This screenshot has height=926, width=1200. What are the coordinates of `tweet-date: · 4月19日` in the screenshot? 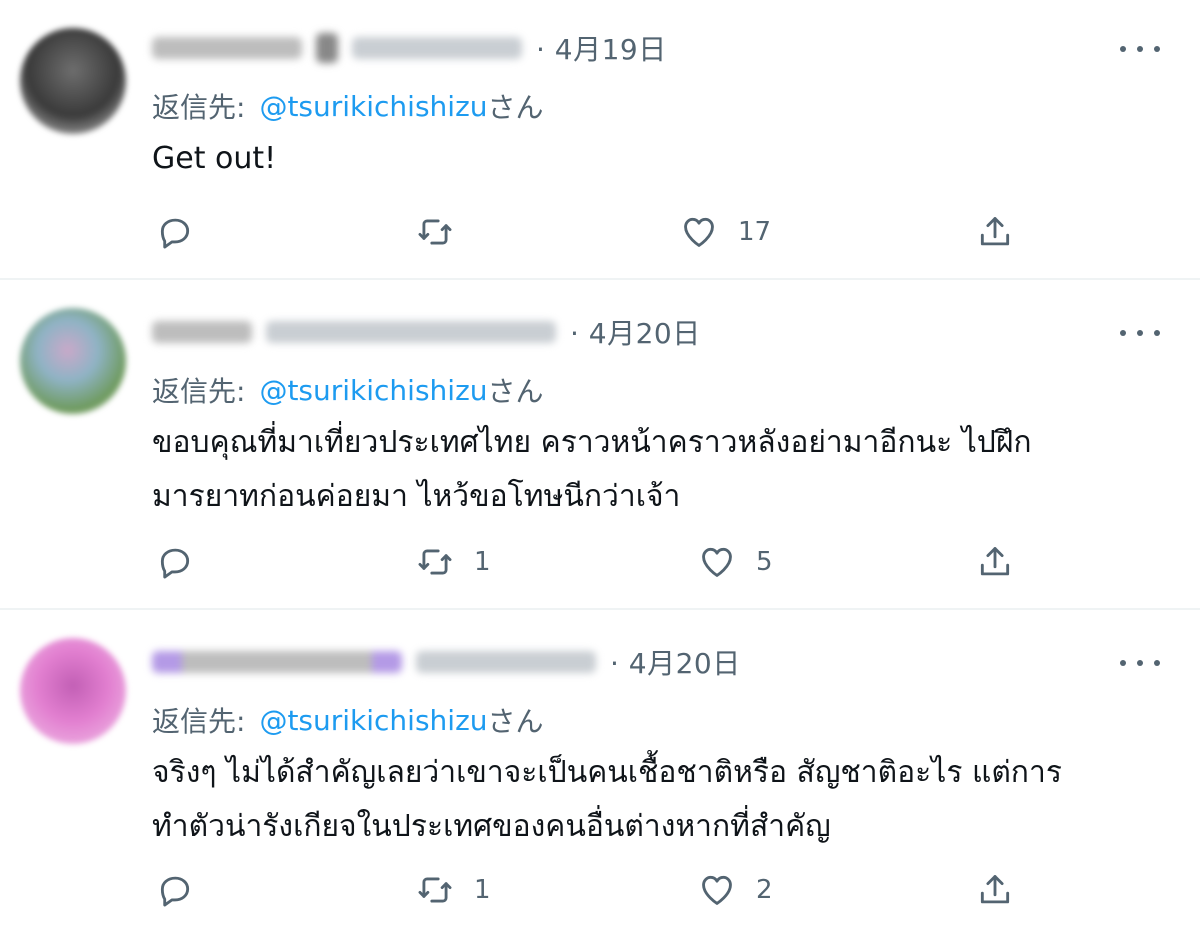 It's located at (601, 48).